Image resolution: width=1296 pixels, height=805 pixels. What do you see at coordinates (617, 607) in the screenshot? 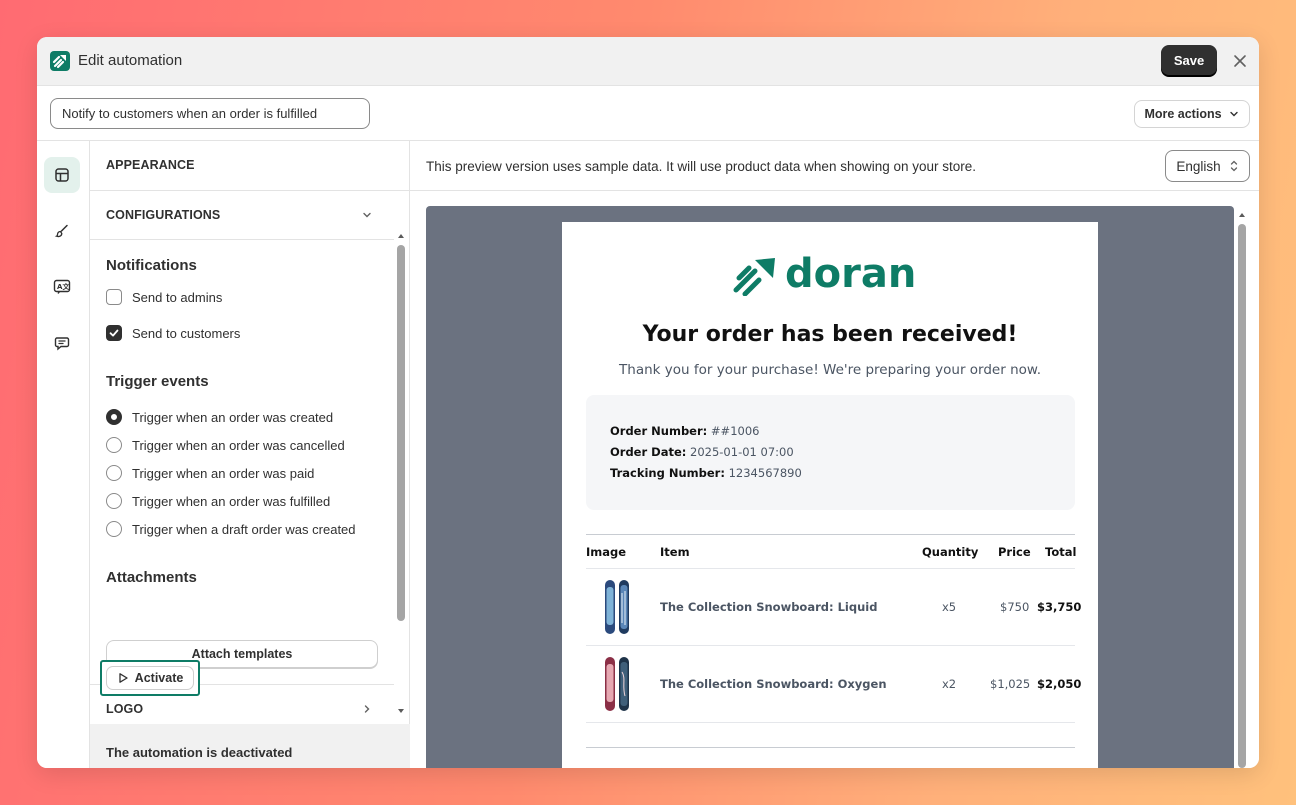
I see `snowboard-liquid-image` at bounding box center [617, 607].